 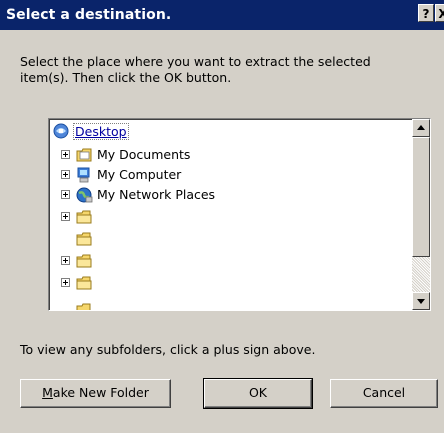 I want to click on network-places-icon, so click(x=84, y=195).